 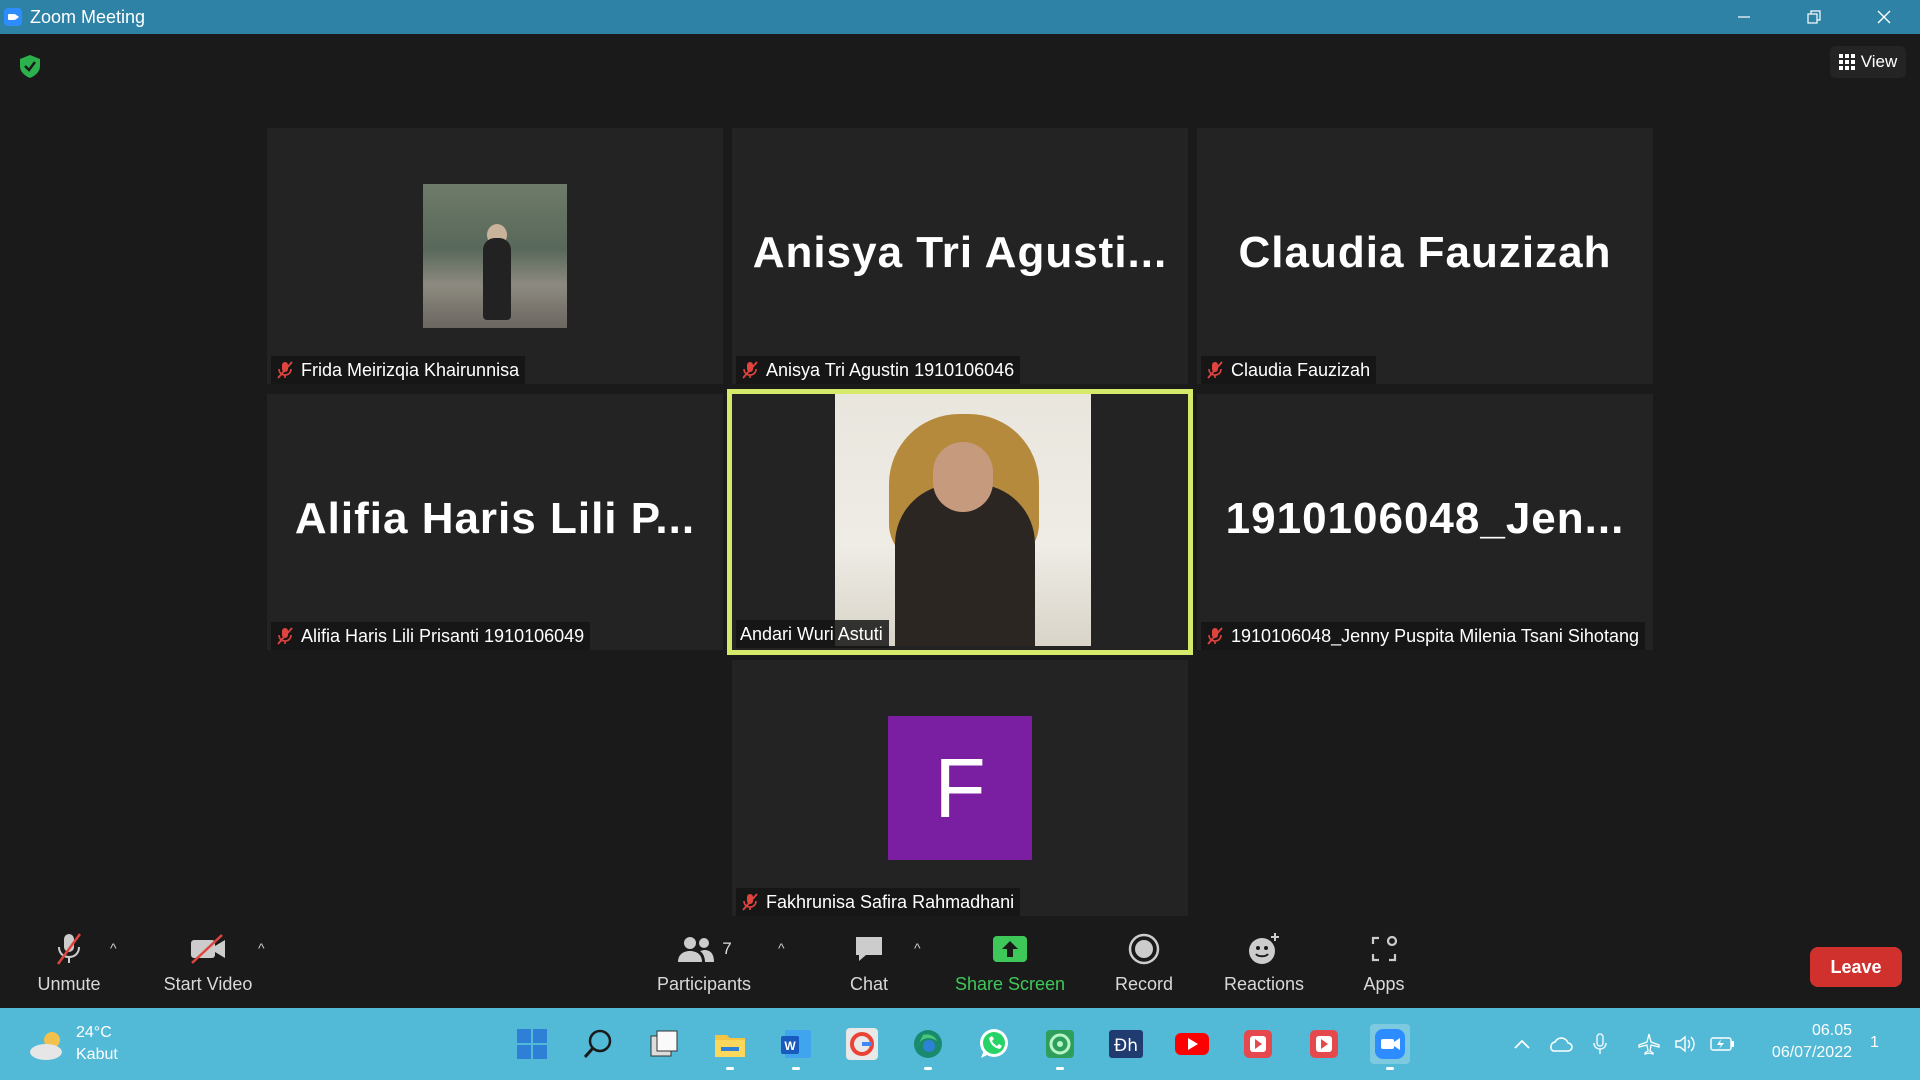 I want to click on taskbar-dh-app: Ðh, so click(x=1126, y=1044).